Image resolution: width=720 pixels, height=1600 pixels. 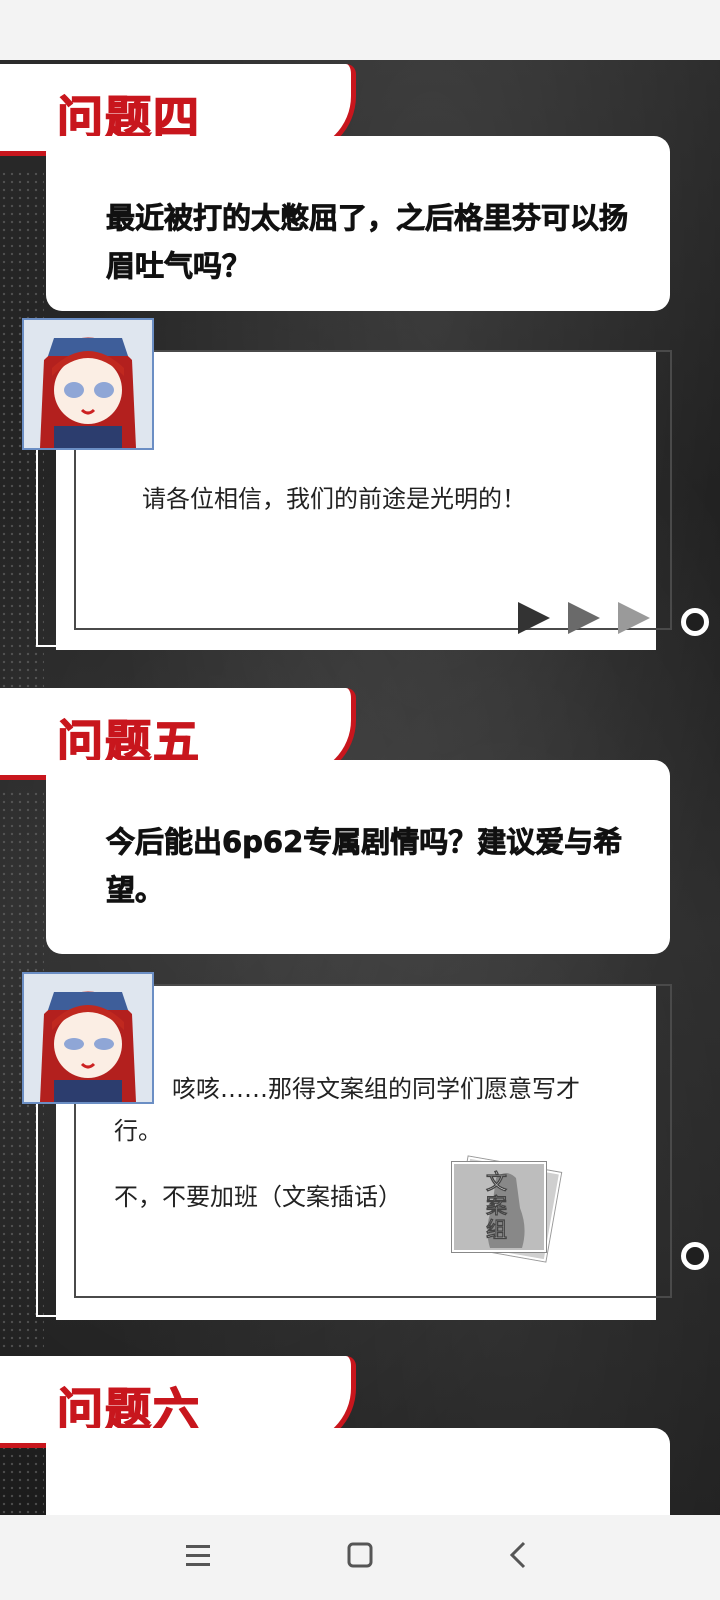 I want to click on question-card-4: 最近被打的太憋屈了，之后格里芬可以扬眉吐气吗？, so click(x=358, y=223).